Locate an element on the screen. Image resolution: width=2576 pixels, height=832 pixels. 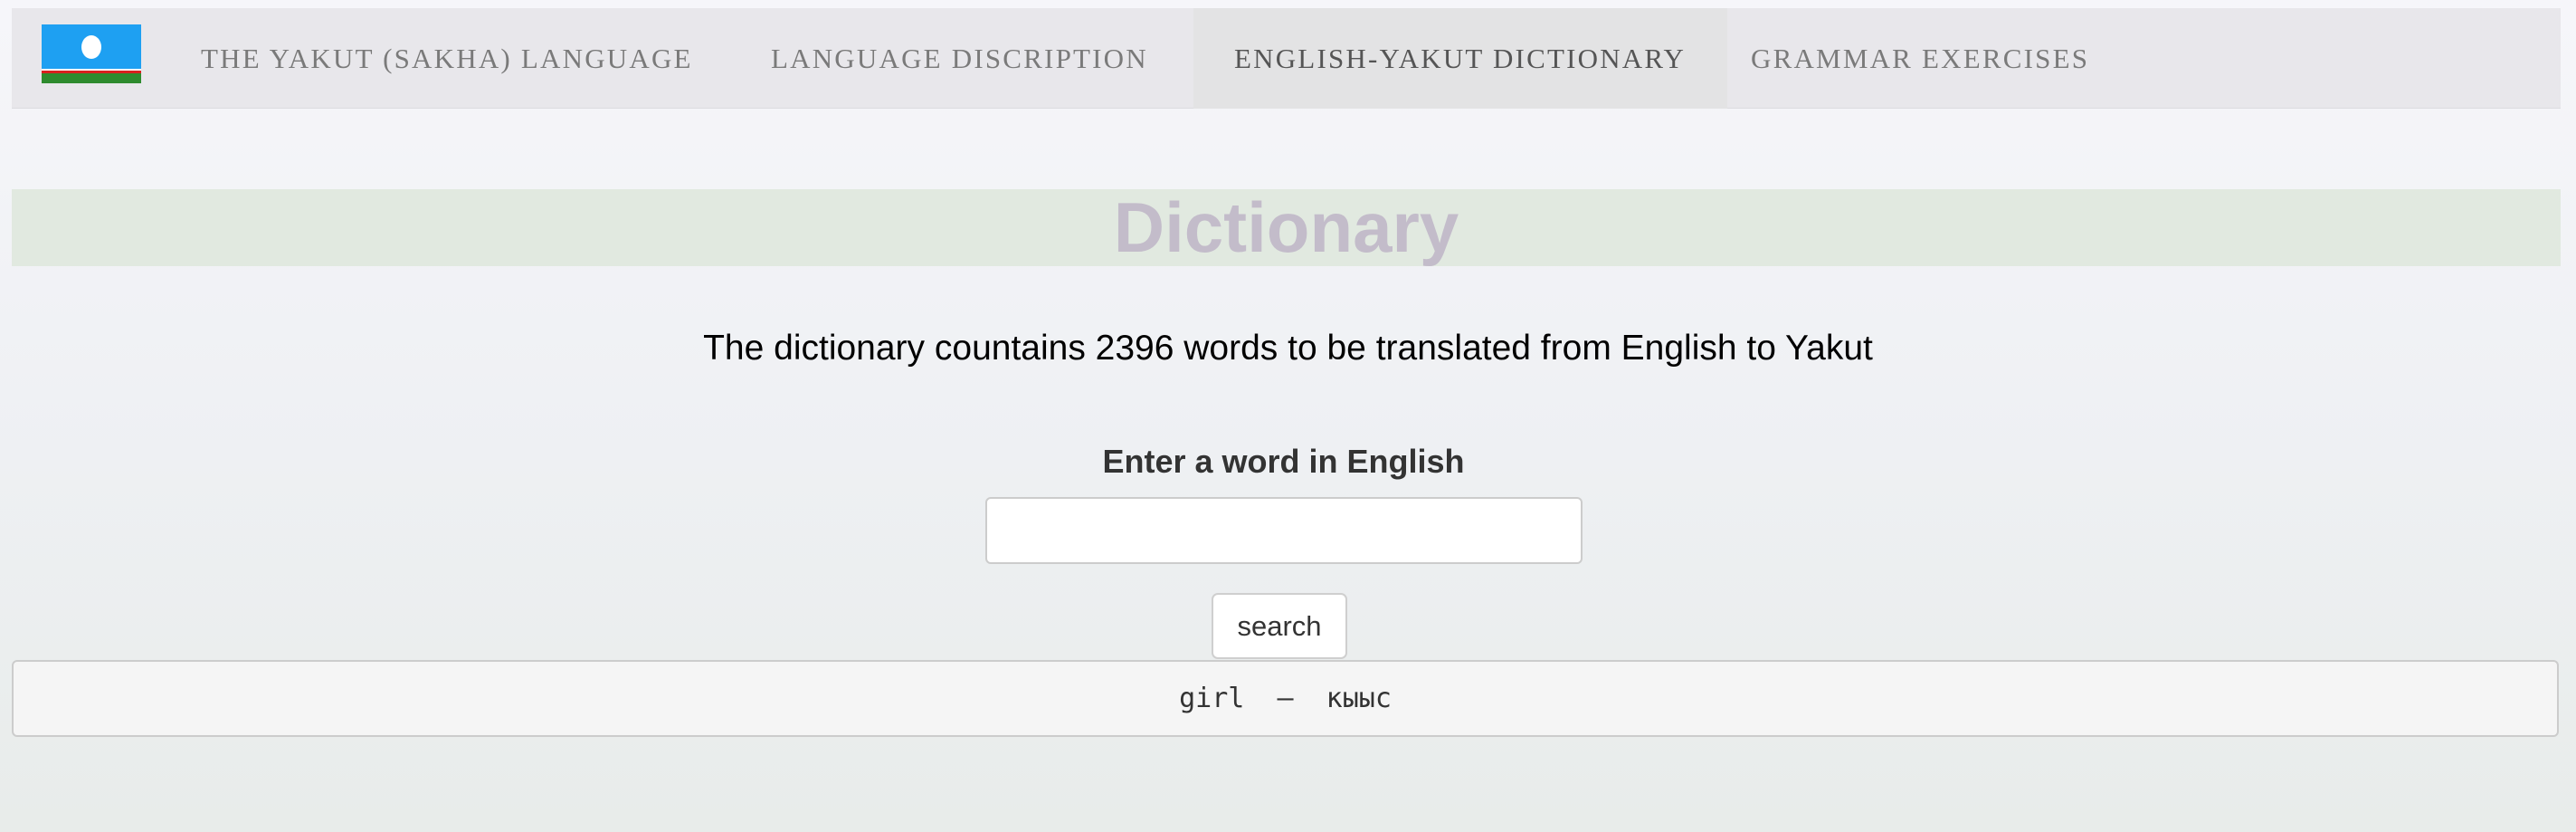
sakha-flag-icon is located at coordinates (91, 53).